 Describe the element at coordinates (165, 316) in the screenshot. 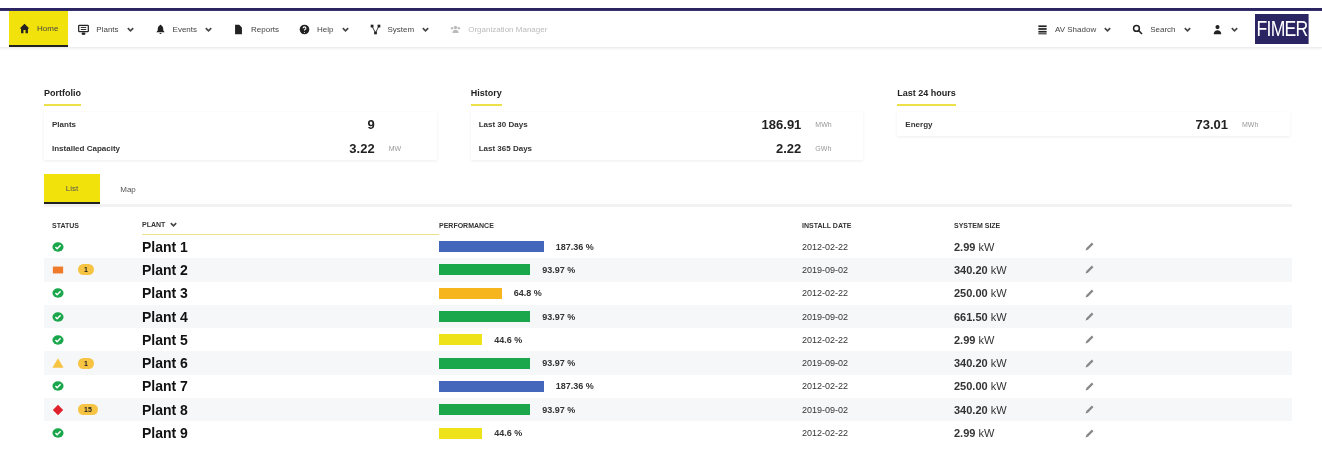

I see `plant-name: Plant 4` at that location.